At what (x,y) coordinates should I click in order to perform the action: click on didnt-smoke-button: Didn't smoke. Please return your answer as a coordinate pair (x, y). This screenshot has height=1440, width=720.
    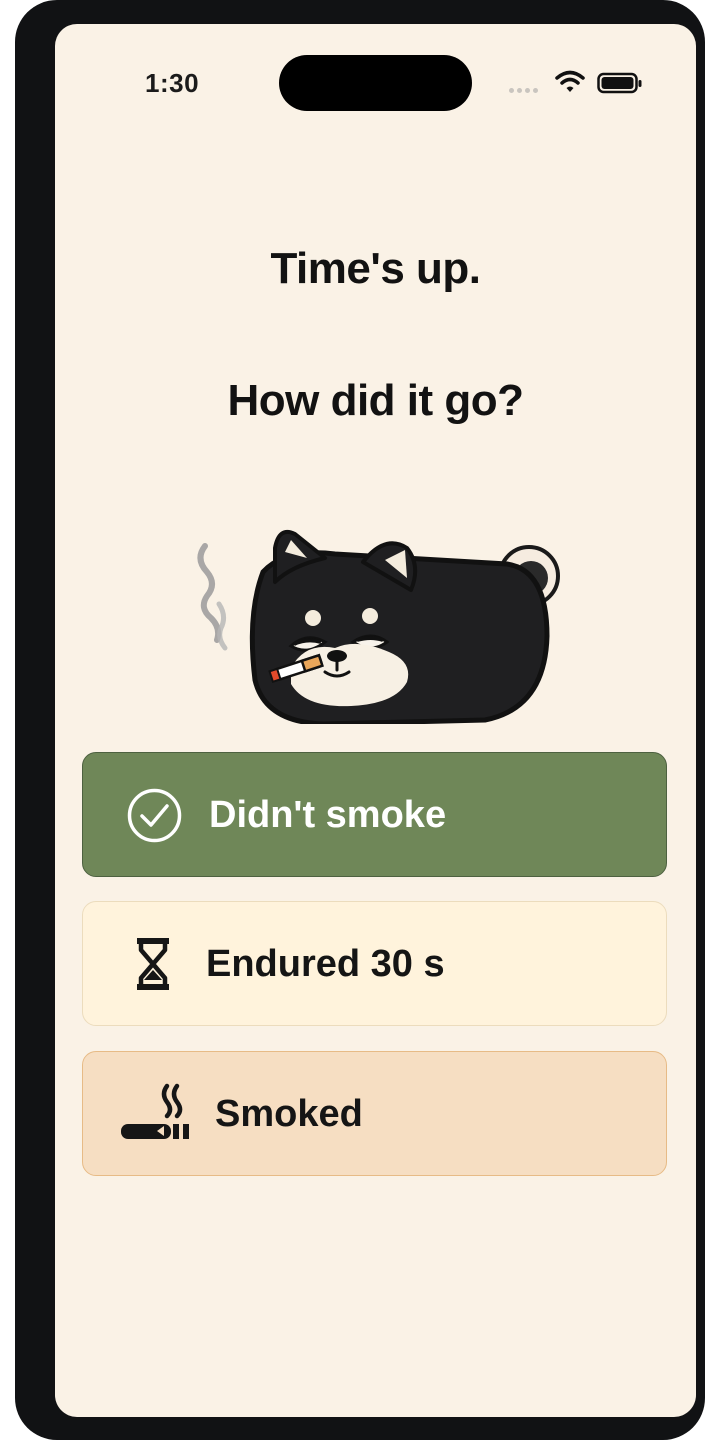
    Looking at the image, I should click on (374, 814).